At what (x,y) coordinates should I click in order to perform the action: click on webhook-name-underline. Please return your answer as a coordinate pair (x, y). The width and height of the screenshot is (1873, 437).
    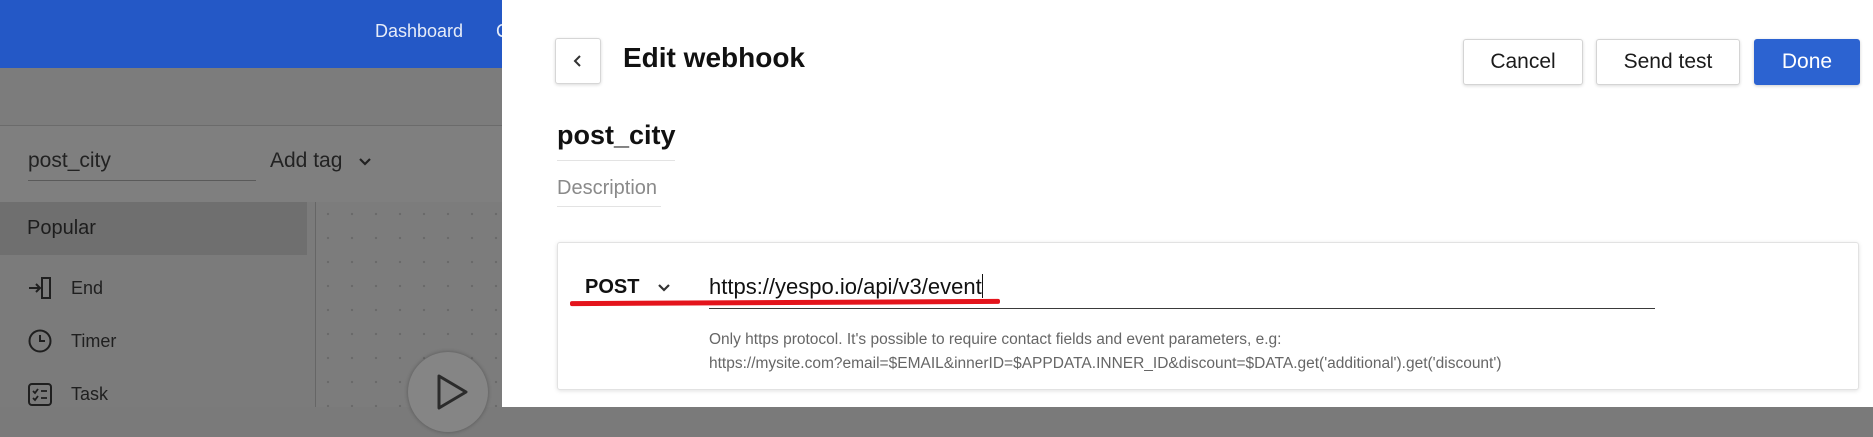
    Looking at the image, I should click on (616, 160).